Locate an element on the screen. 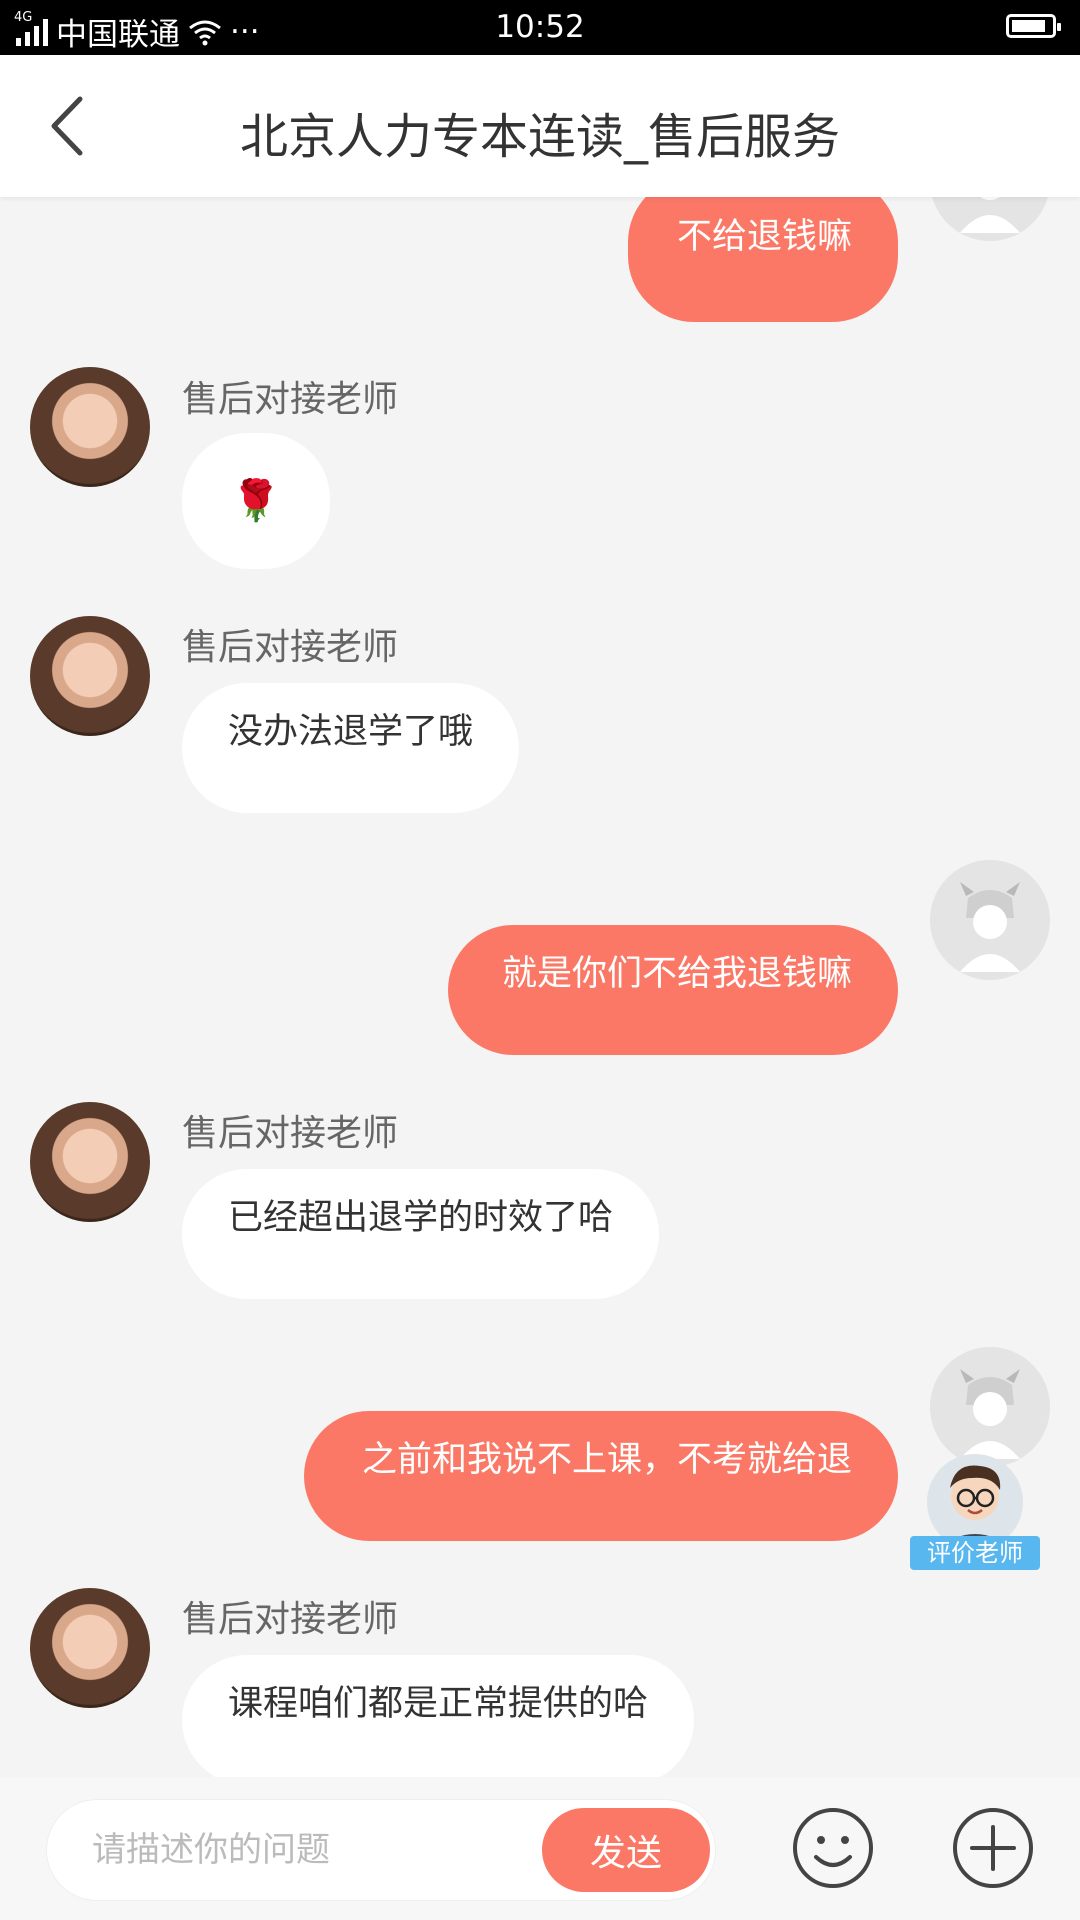 The height and width of the screenshot is (1920, 1080). plus-circle-icon is located at coordinates (993, 1848).